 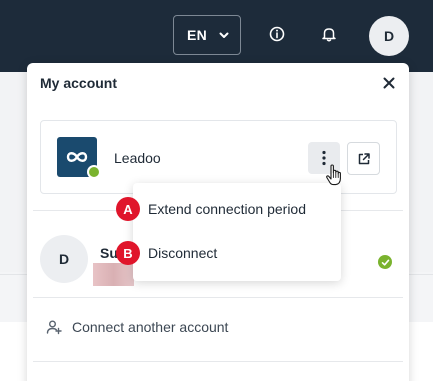 What do you see at coordinates (182, 253) in the screenshot?
I see `disconnect-menu-item: Disconnect` at bounding box center [182, 253].